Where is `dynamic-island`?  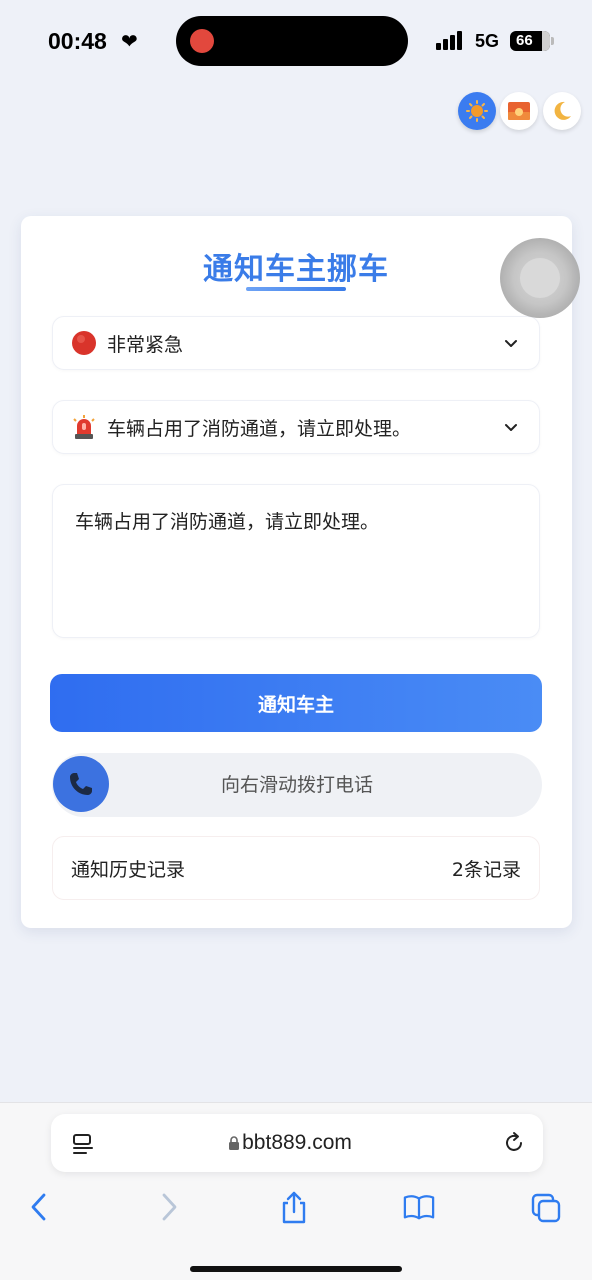
dynamic-island is located at coordinates (292, 41).